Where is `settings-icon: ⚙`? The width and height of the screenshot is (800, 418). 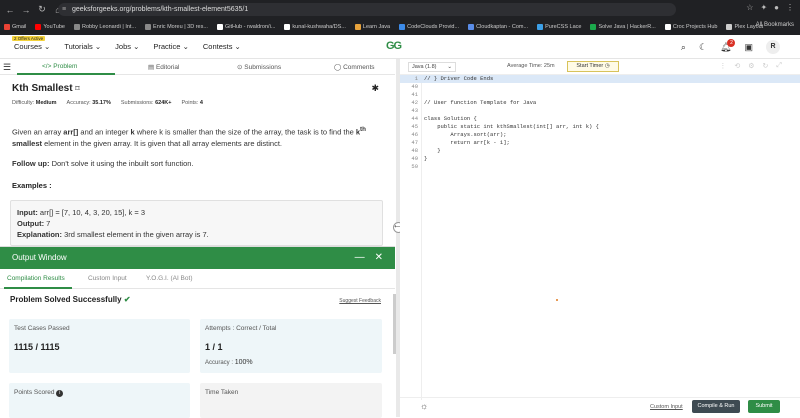
settings-icon: ⚙ is located at coordinates (751, 66).